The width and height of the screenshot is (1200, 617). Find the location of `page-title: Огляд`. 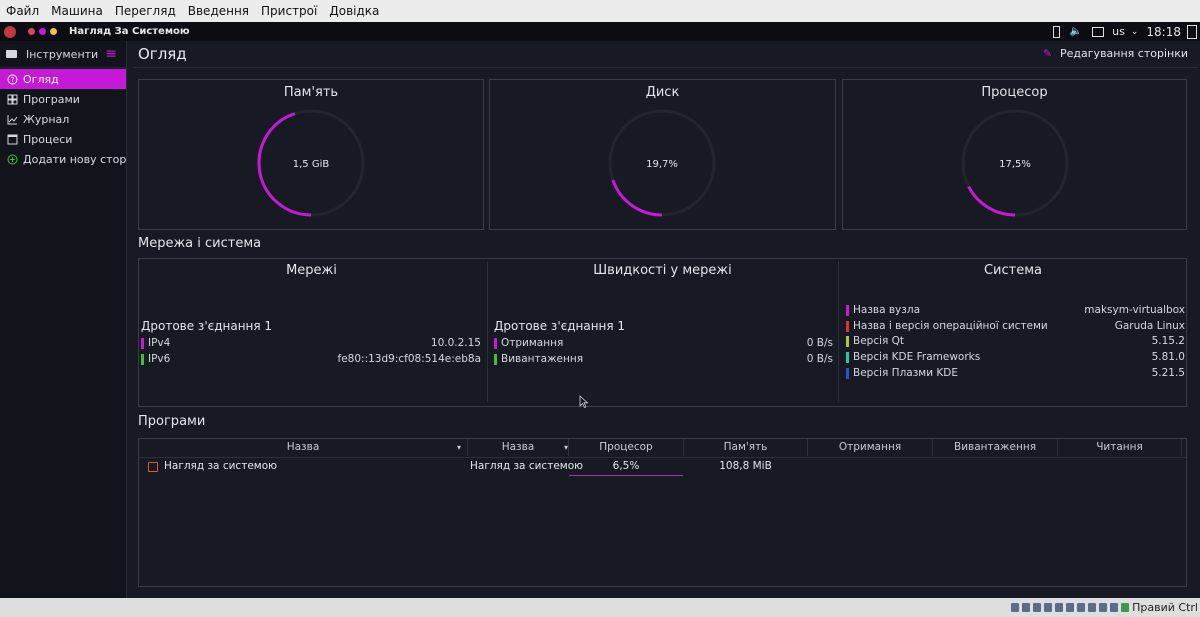

page-title: Огляд is located at coordinates (162, 54).